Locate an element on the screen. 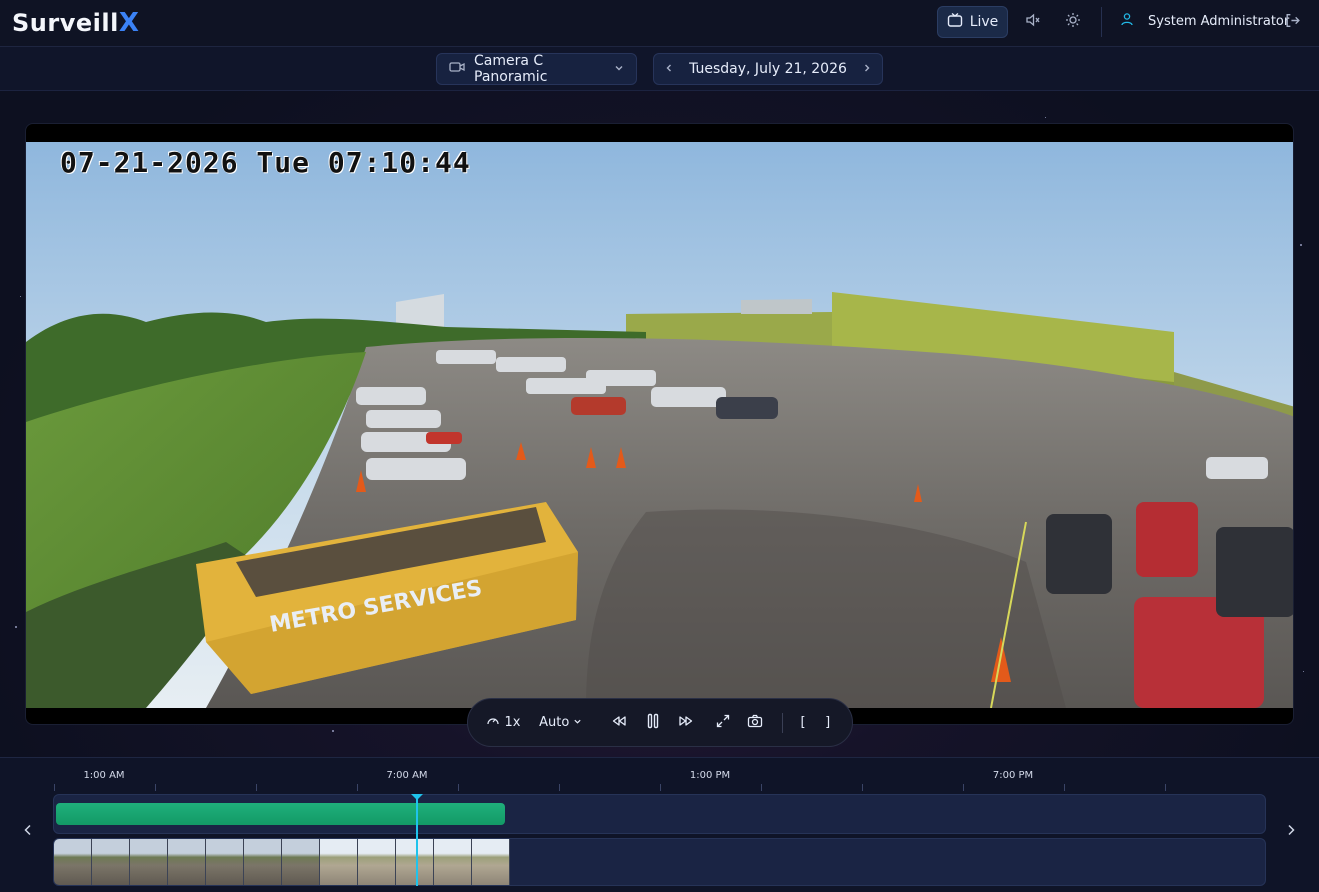 The image size is (1319, 892). camera-select: Camera C Panoramic is located at coordinates (536, 69).